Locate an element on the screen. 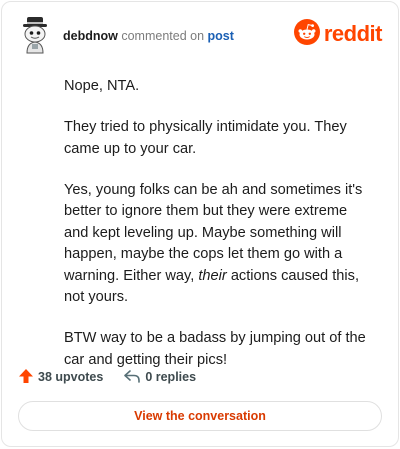 This screenshot has width=400, height=449. reply-stat: 0 replies is located at coordinates (159, 377).